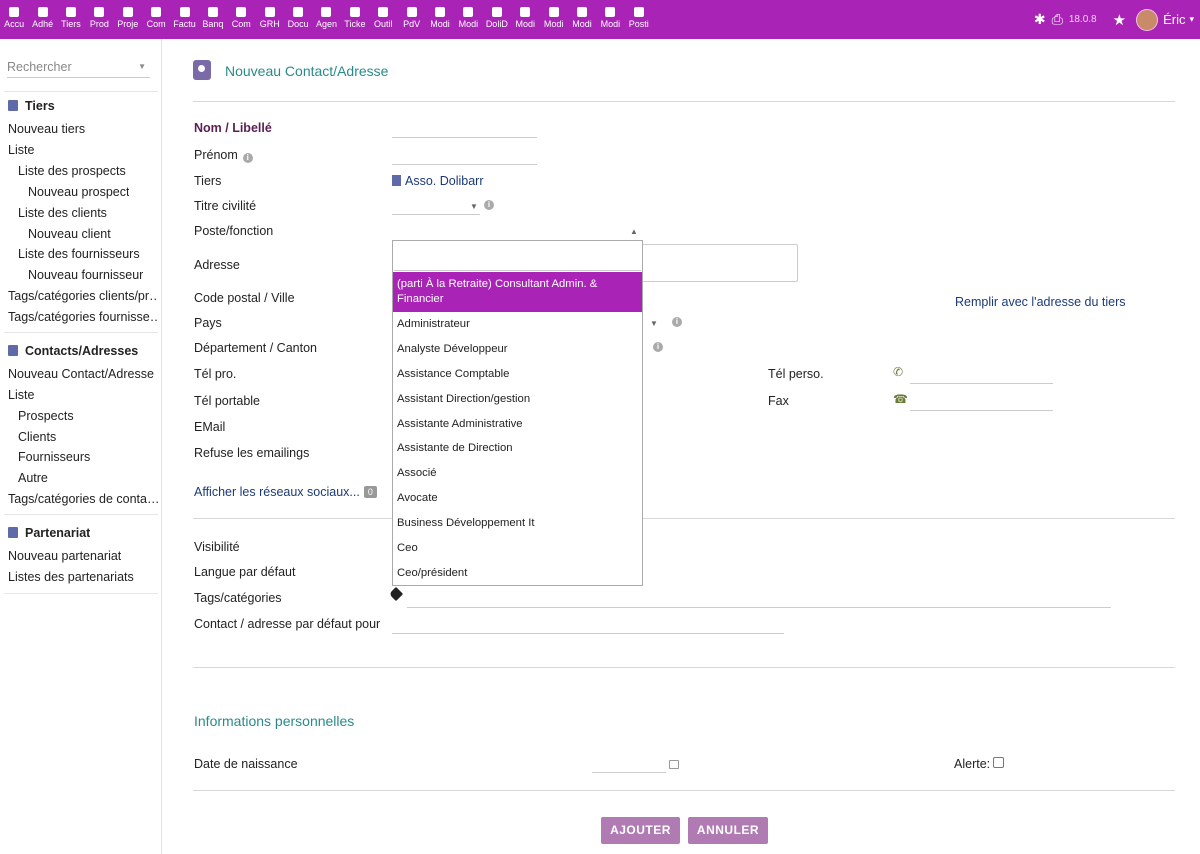  Describe the element at coordinates (1191, 19) in the screenshot. I see `chevron-down-icon: ▾` at that location.